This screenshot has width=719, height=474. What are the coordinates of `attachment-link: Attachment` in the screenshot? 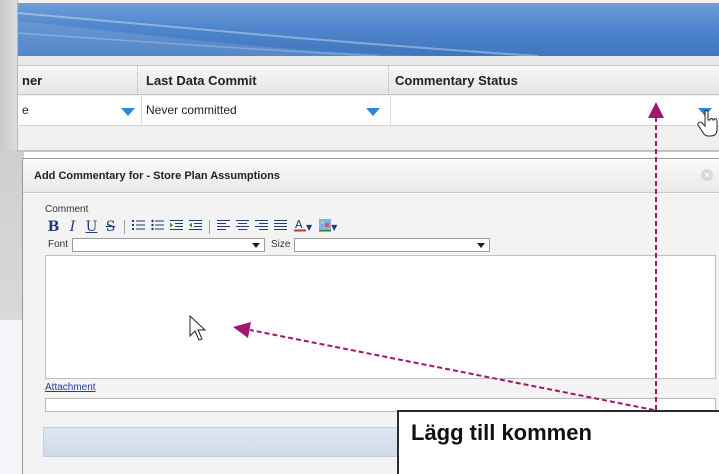 It's located at (70, 387).